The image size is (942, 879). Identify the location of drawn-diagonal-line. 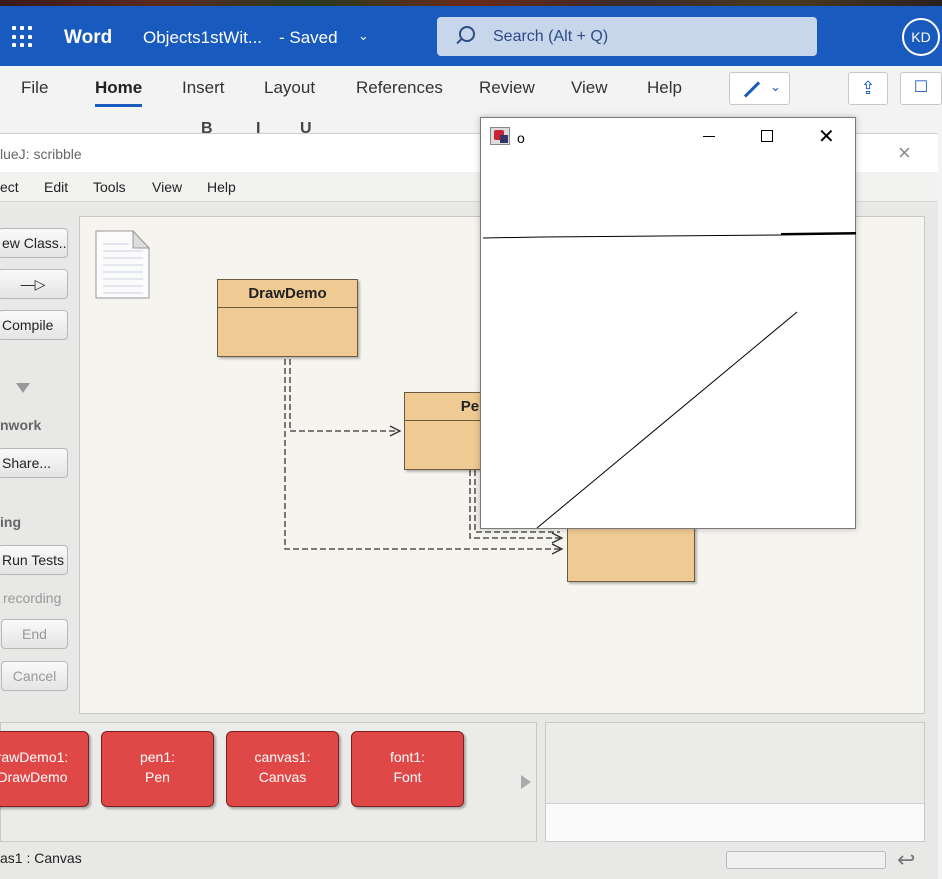
(667, 420).